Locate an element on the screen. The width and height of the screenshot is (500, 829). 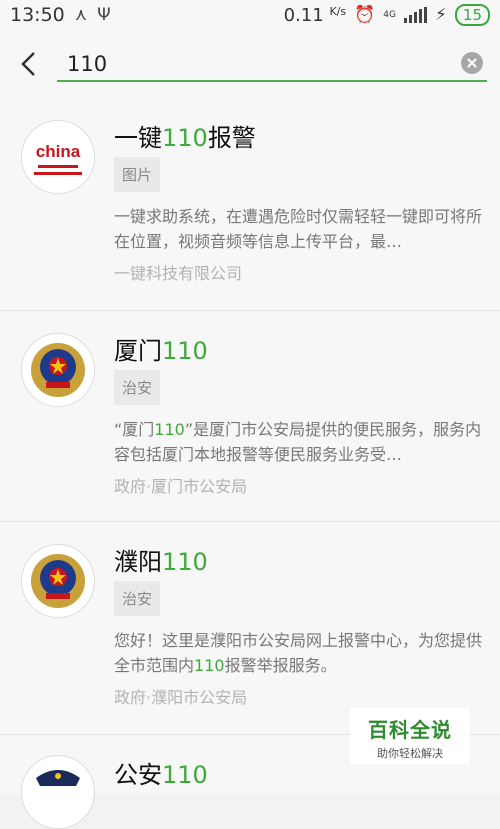
result-title-suffix: 报警 is located at coordinates (231, 138).